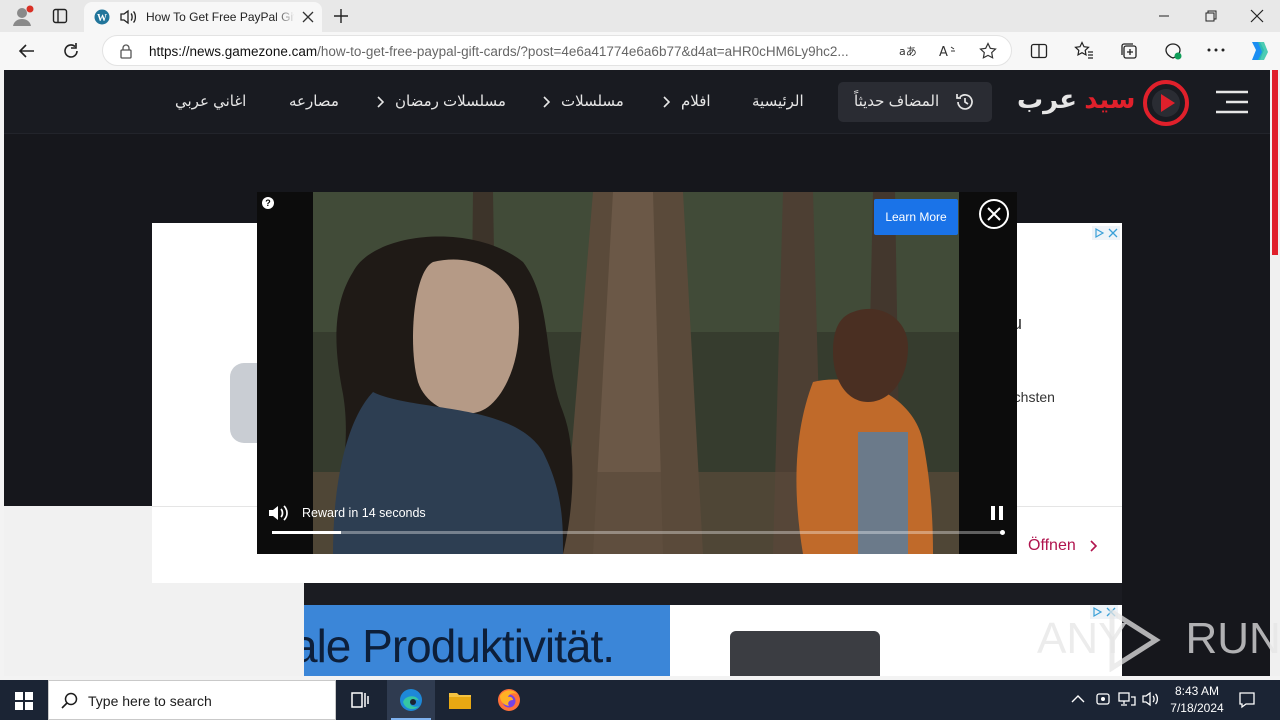 The width and height of the screenshot is (1280, 720). What do you see at coordinates (1197, 708) in the screenshot?
I see `clock-date: 7/18/2024` at bounding box center [1197, 708].